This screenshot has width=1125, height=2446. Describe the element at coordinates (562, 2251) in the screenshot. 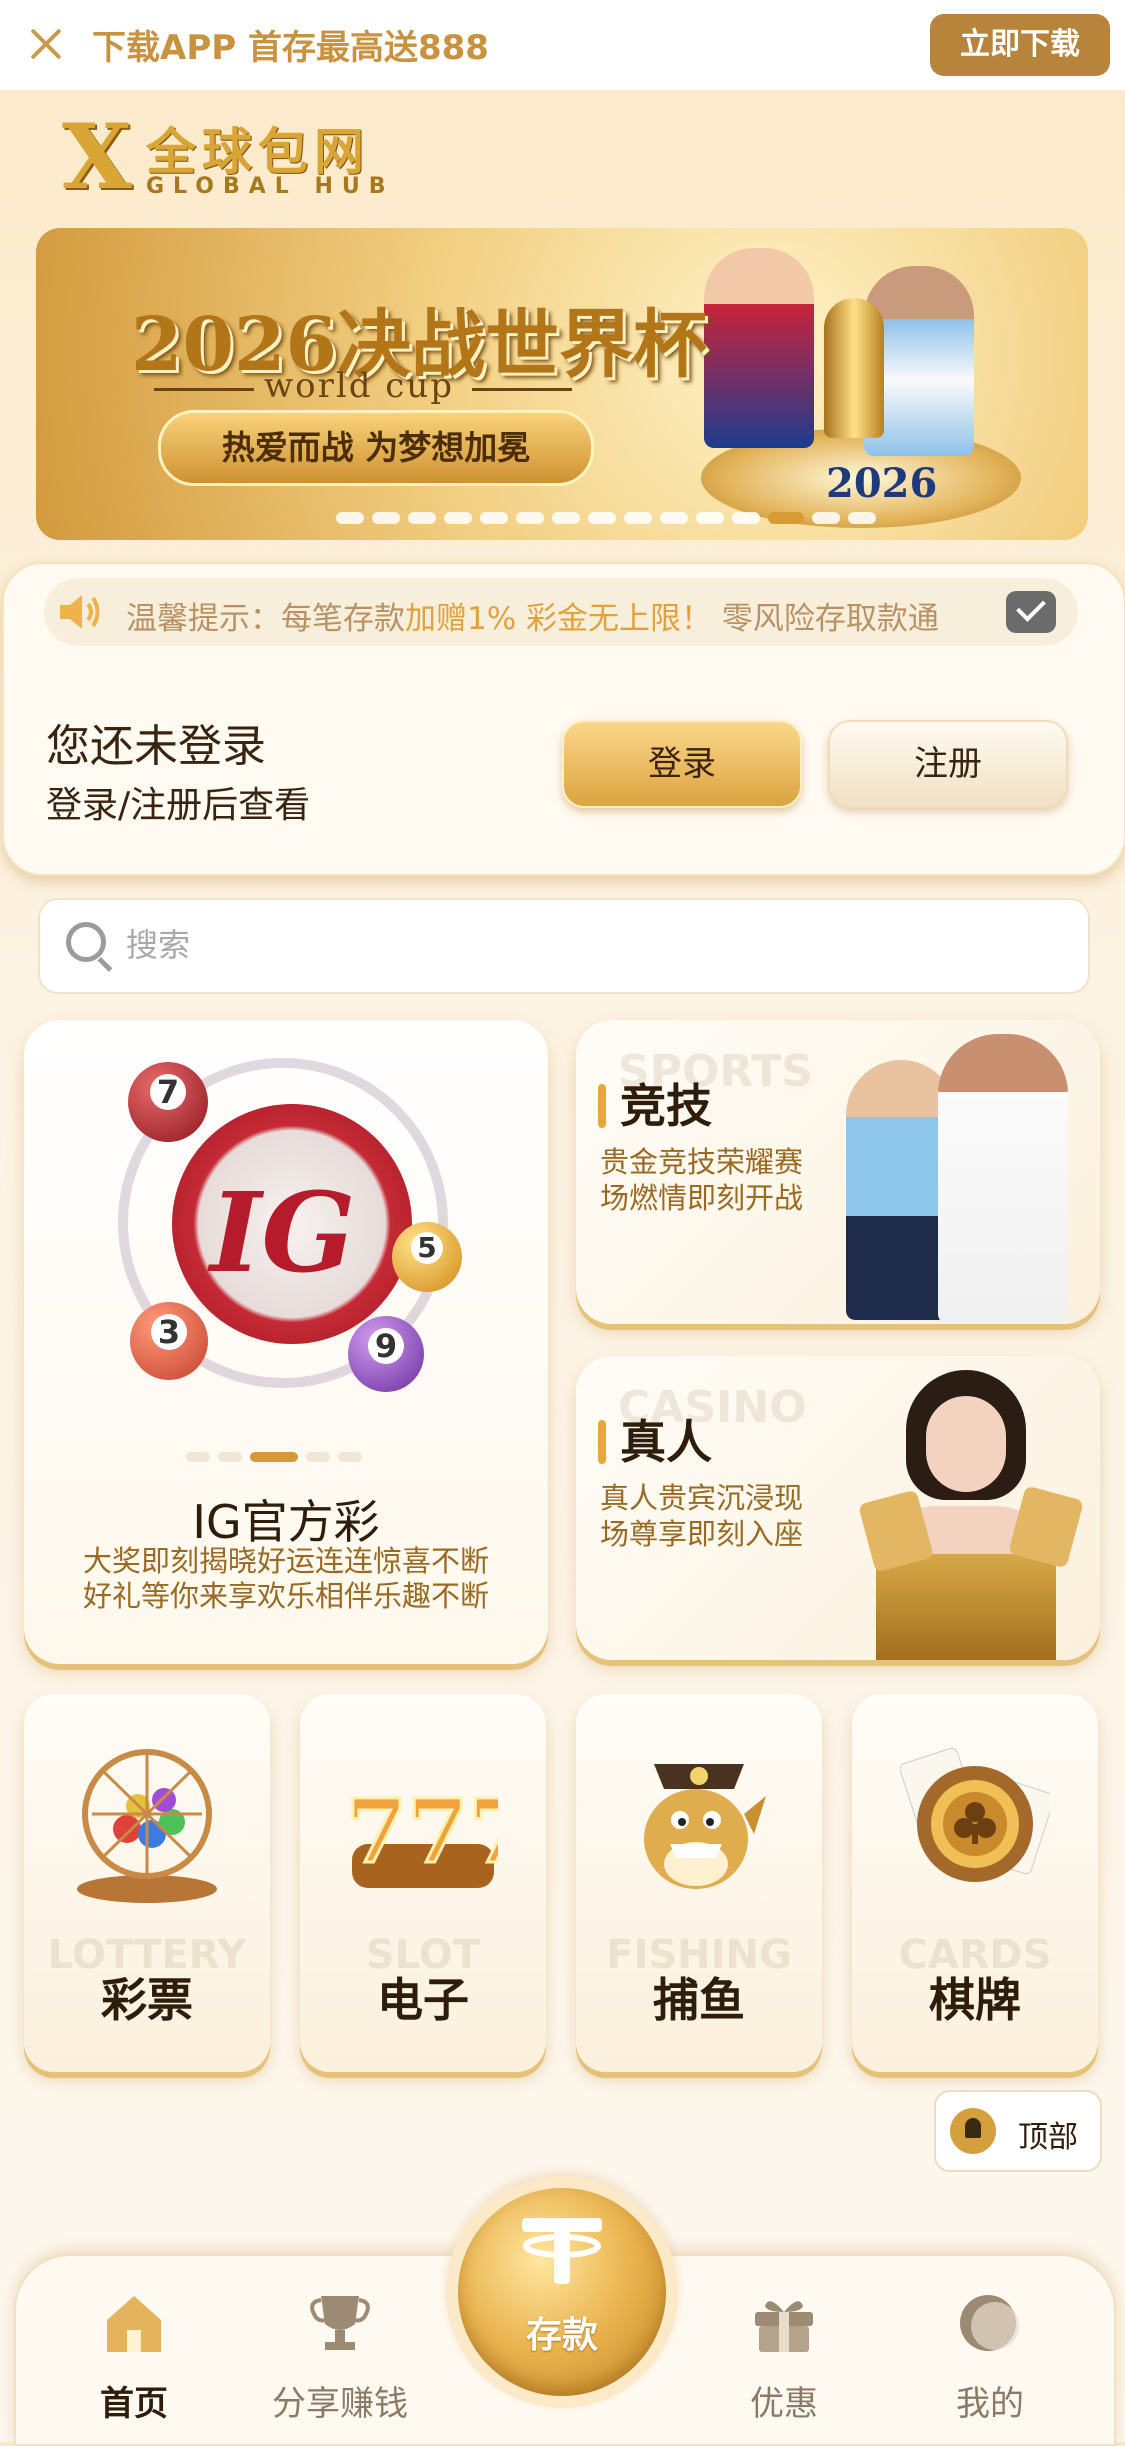

I see `tether-icon` at that location.